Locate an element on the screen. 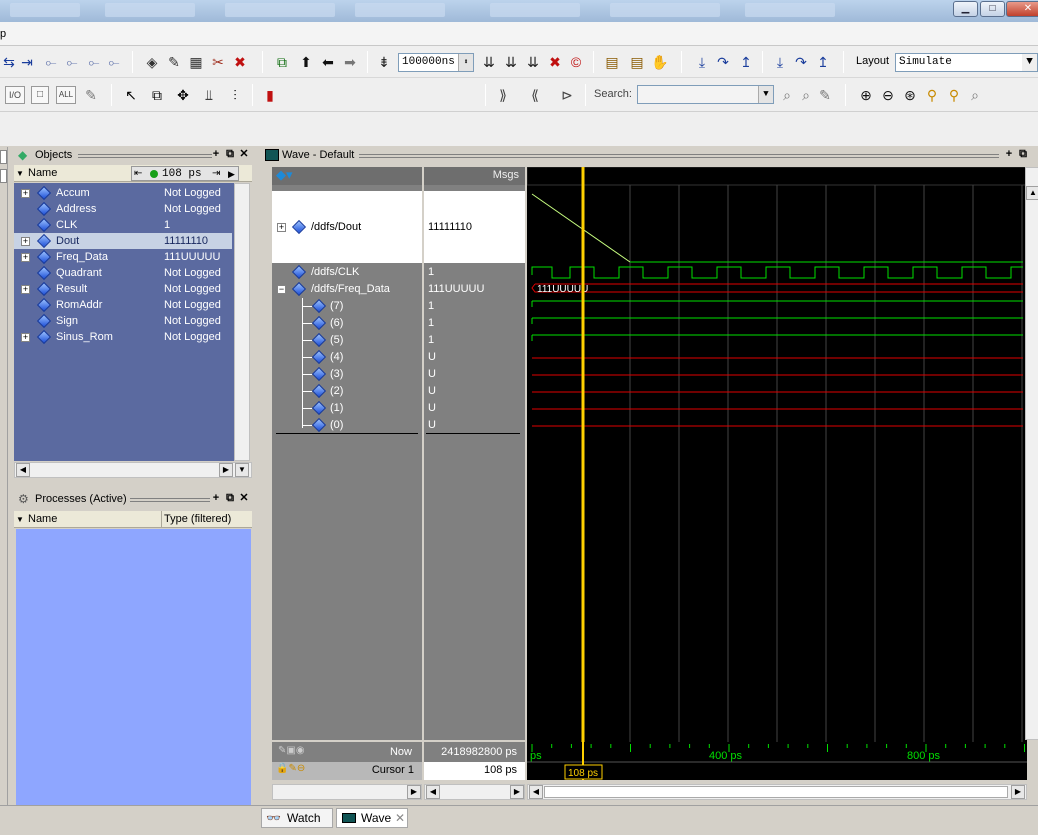  objects-hscroll: ◀ ▶ ▼ is located at coordinates (133, 470).